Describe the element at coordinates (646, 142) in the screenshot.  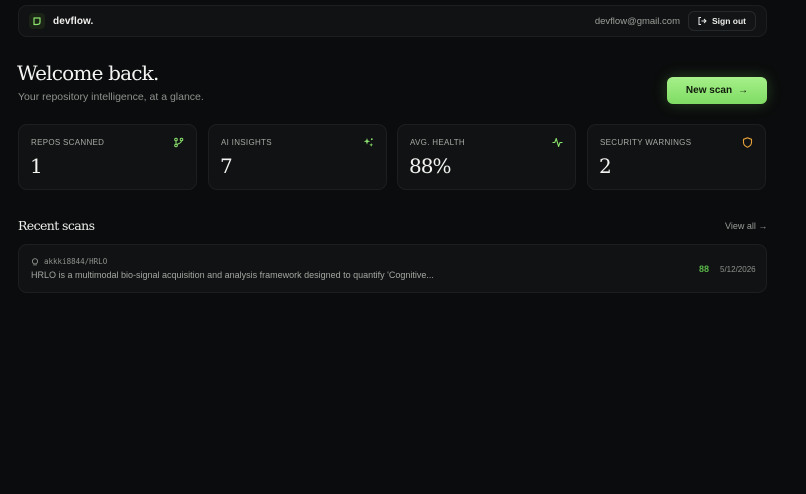
I see `stat-label: SECURITY WARNINGS` at that location.